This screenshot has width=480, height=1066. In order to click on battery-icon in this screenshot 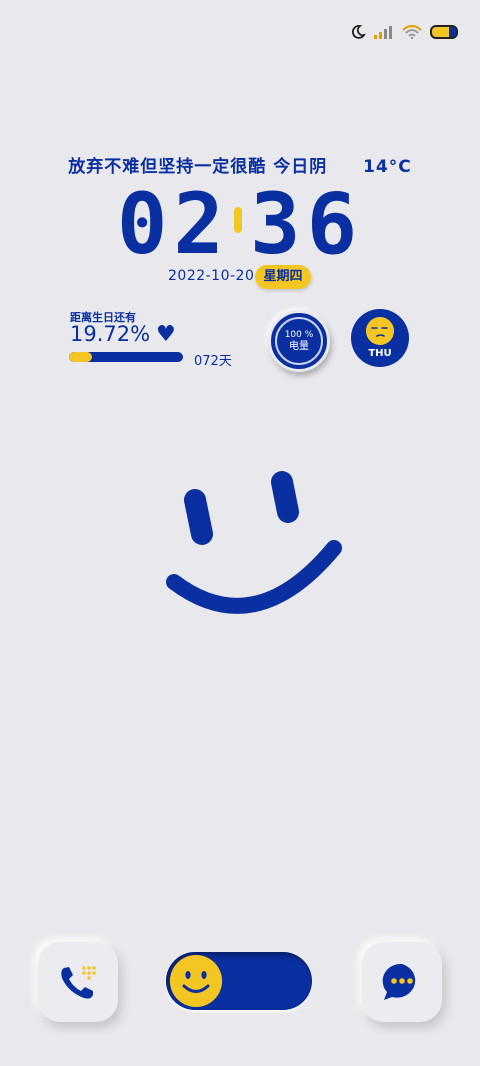, I will do `click(444, 32)`.